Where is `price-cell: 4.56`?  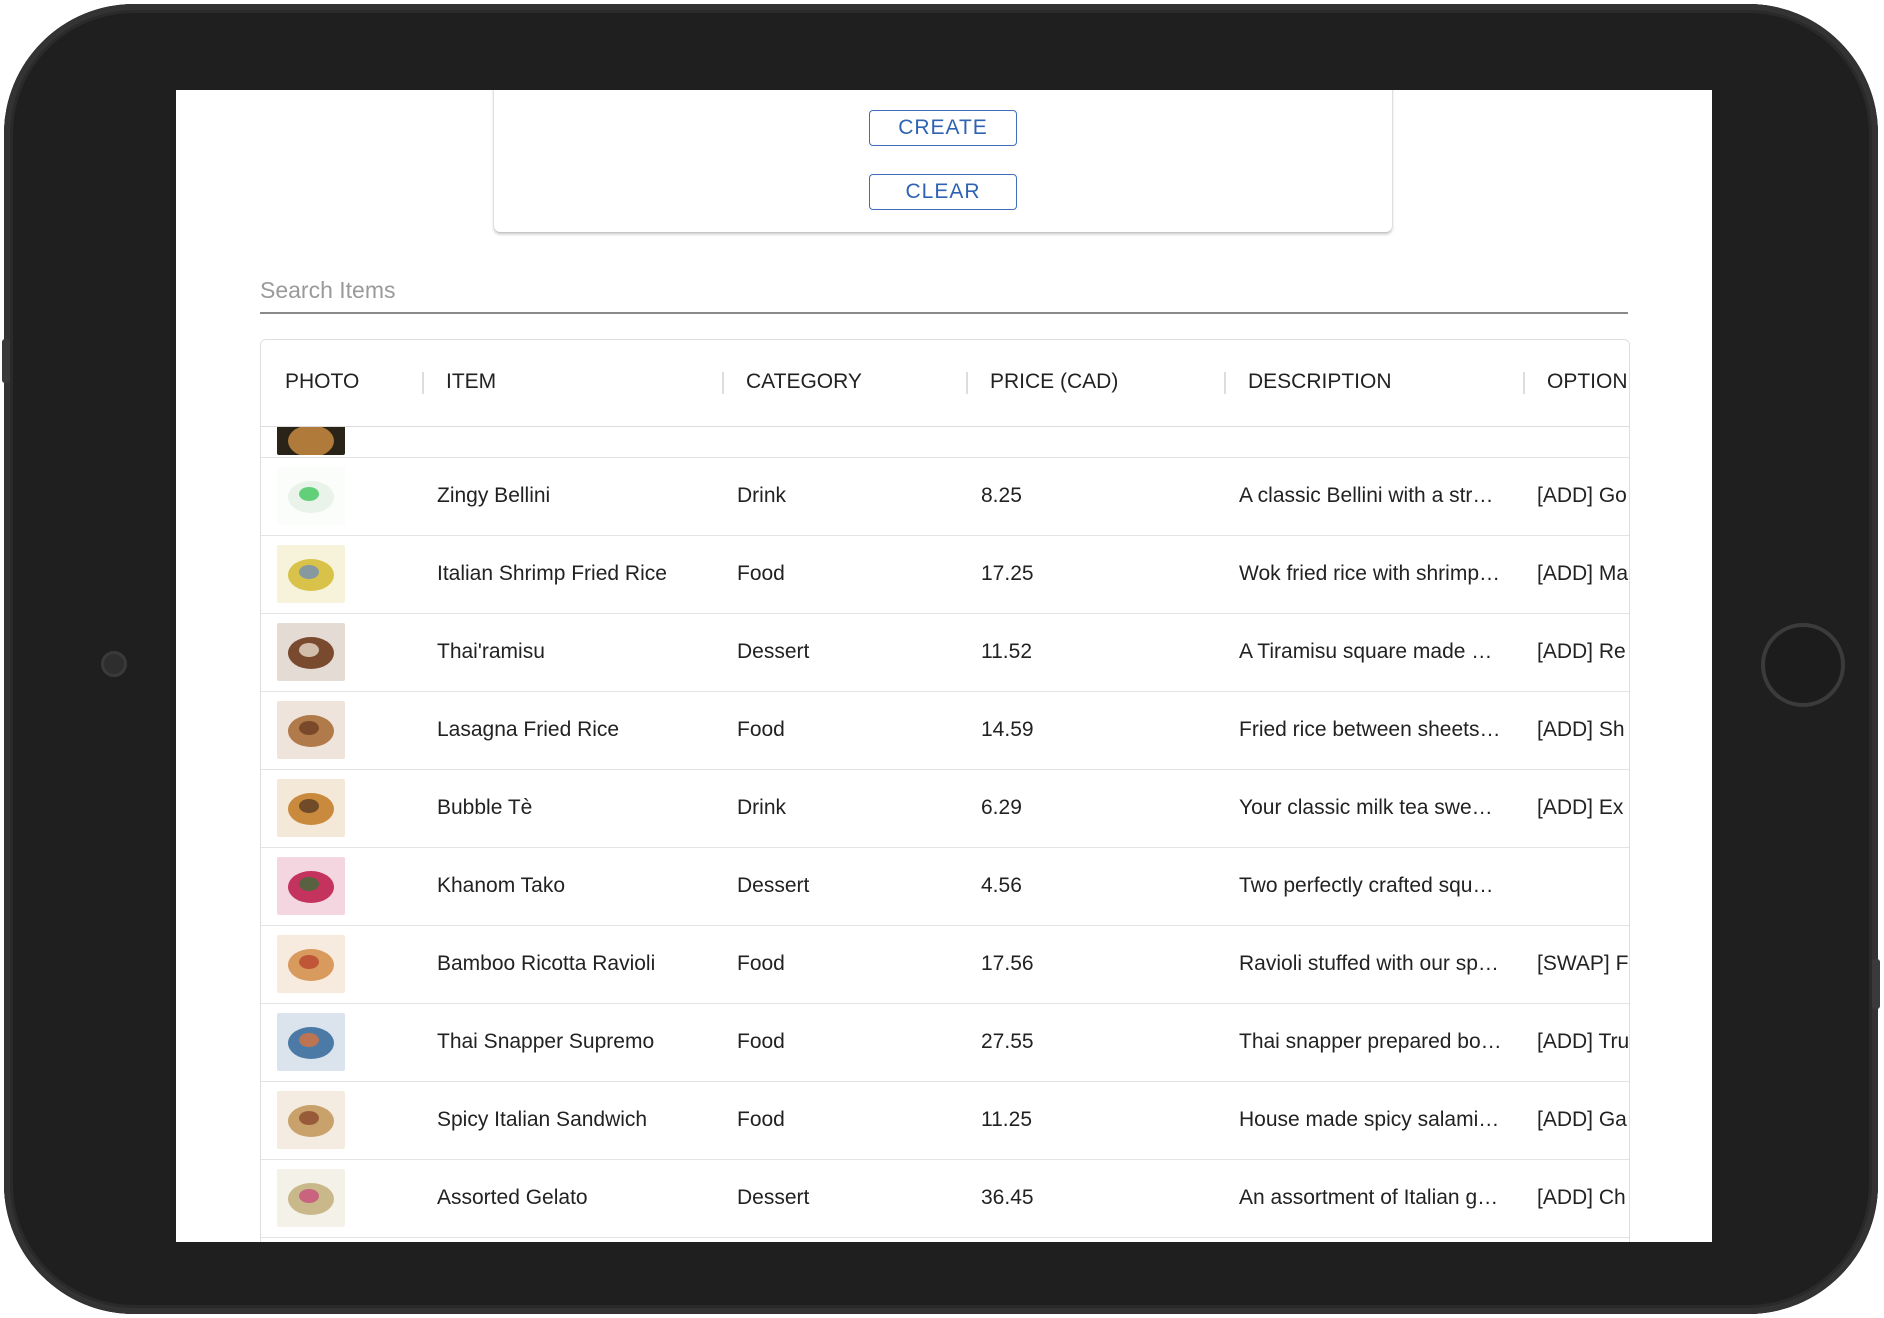
price-cell: 4.56 is located at coordinates (1001, 885).